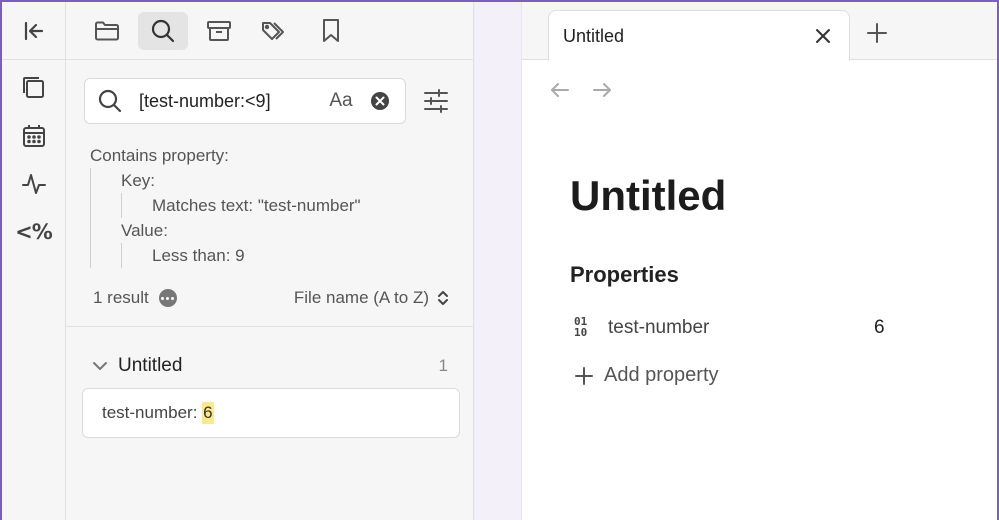 This screenshot has height=520, width=999. I want to click on more-options-icon, so click(167, 298).